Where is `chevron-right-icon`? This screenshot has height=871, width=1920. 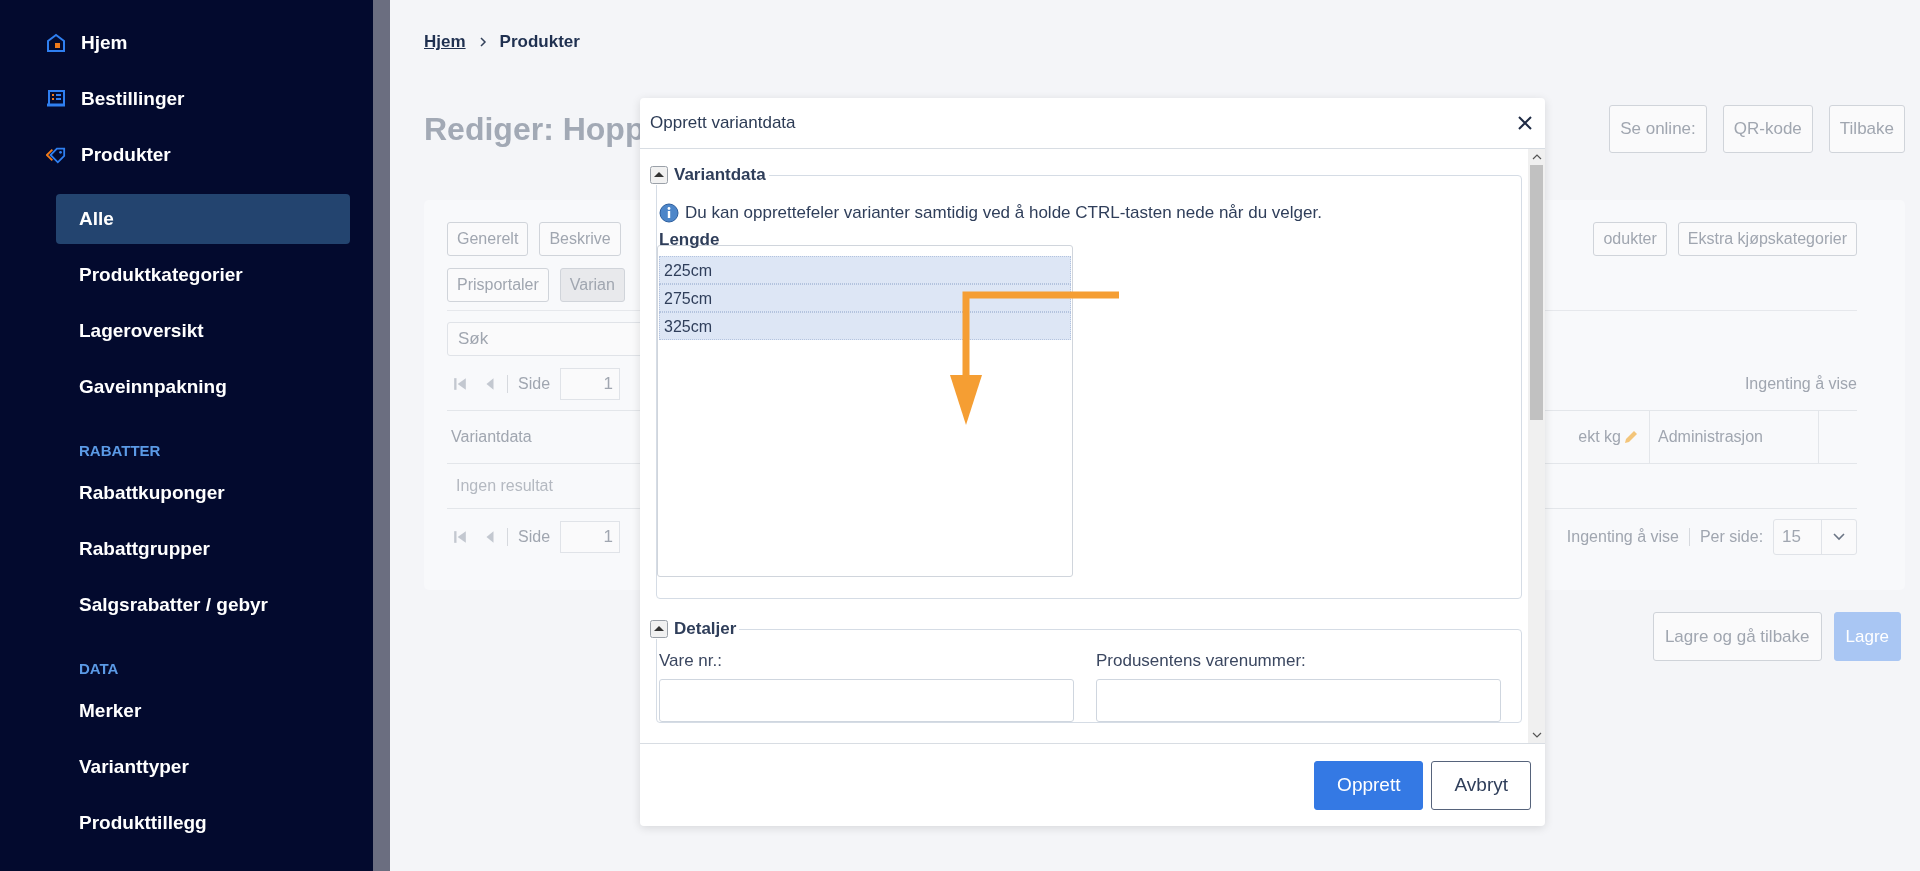 chevron-right-icon is located at coordinates (482, 42).